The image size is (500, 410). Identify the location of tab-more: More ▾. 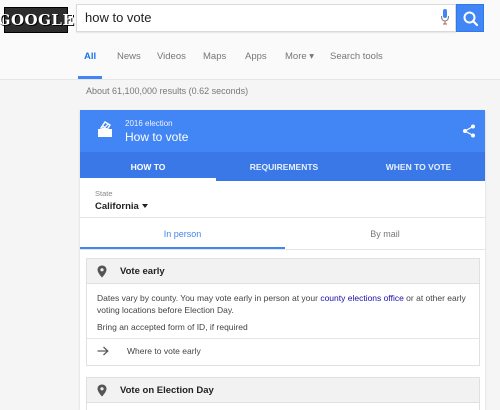
(299, 56).